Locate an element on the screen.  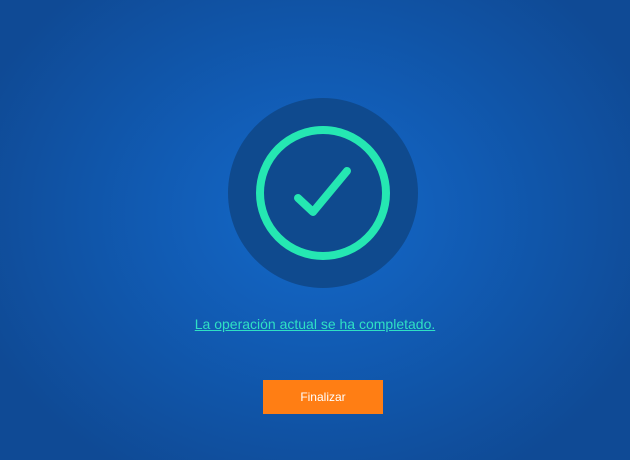
check-circle-icon is located at coordinates (323, 193).